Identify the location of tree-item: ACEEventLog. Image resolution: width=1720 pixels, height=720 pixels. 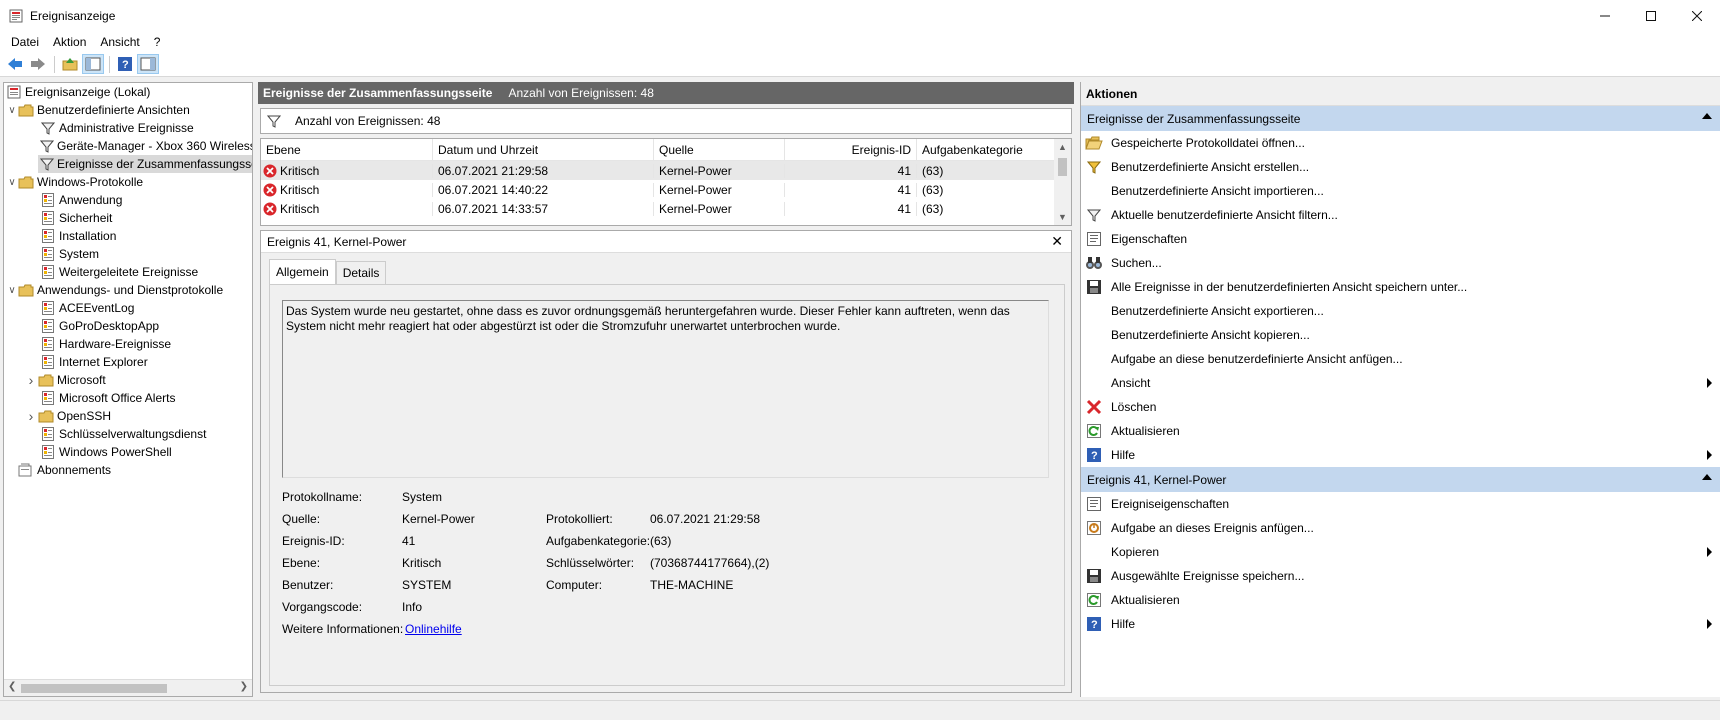
(128, 308).